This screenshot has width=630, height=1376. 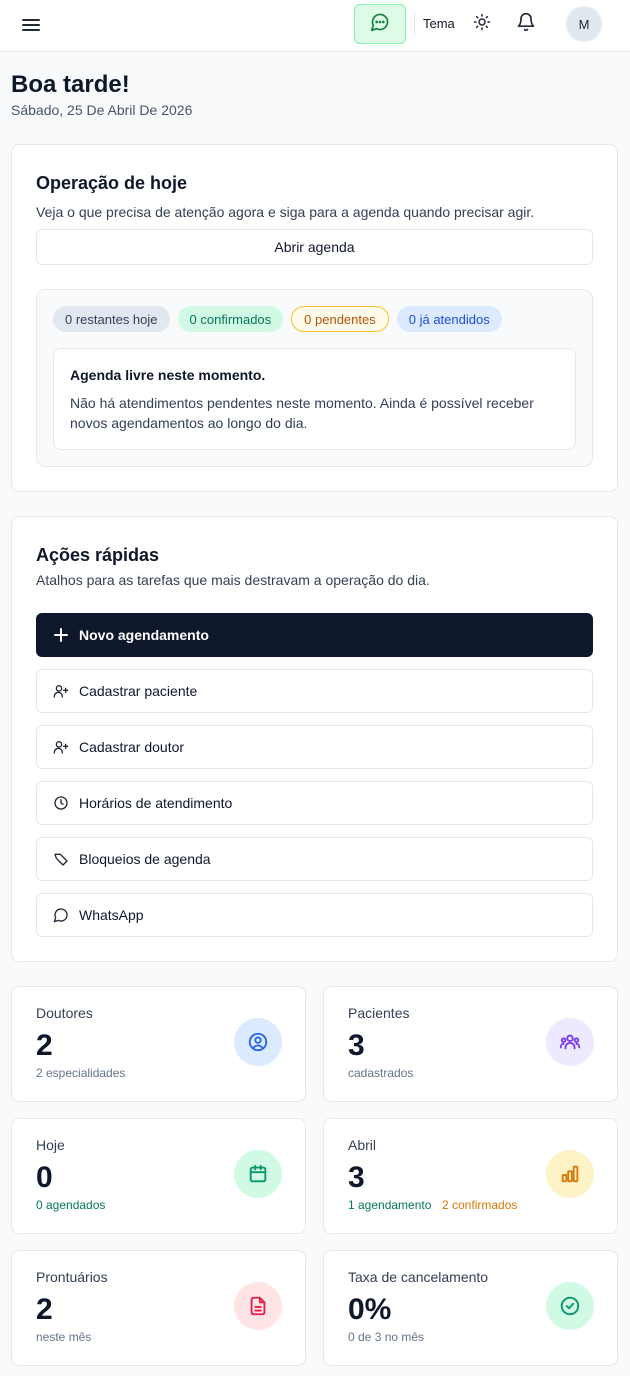 What do you see at coordinates (111, 319) in the screenshot?
I see `remaining-badge: 0 restantes hoje` at bounding box center [111, 319].